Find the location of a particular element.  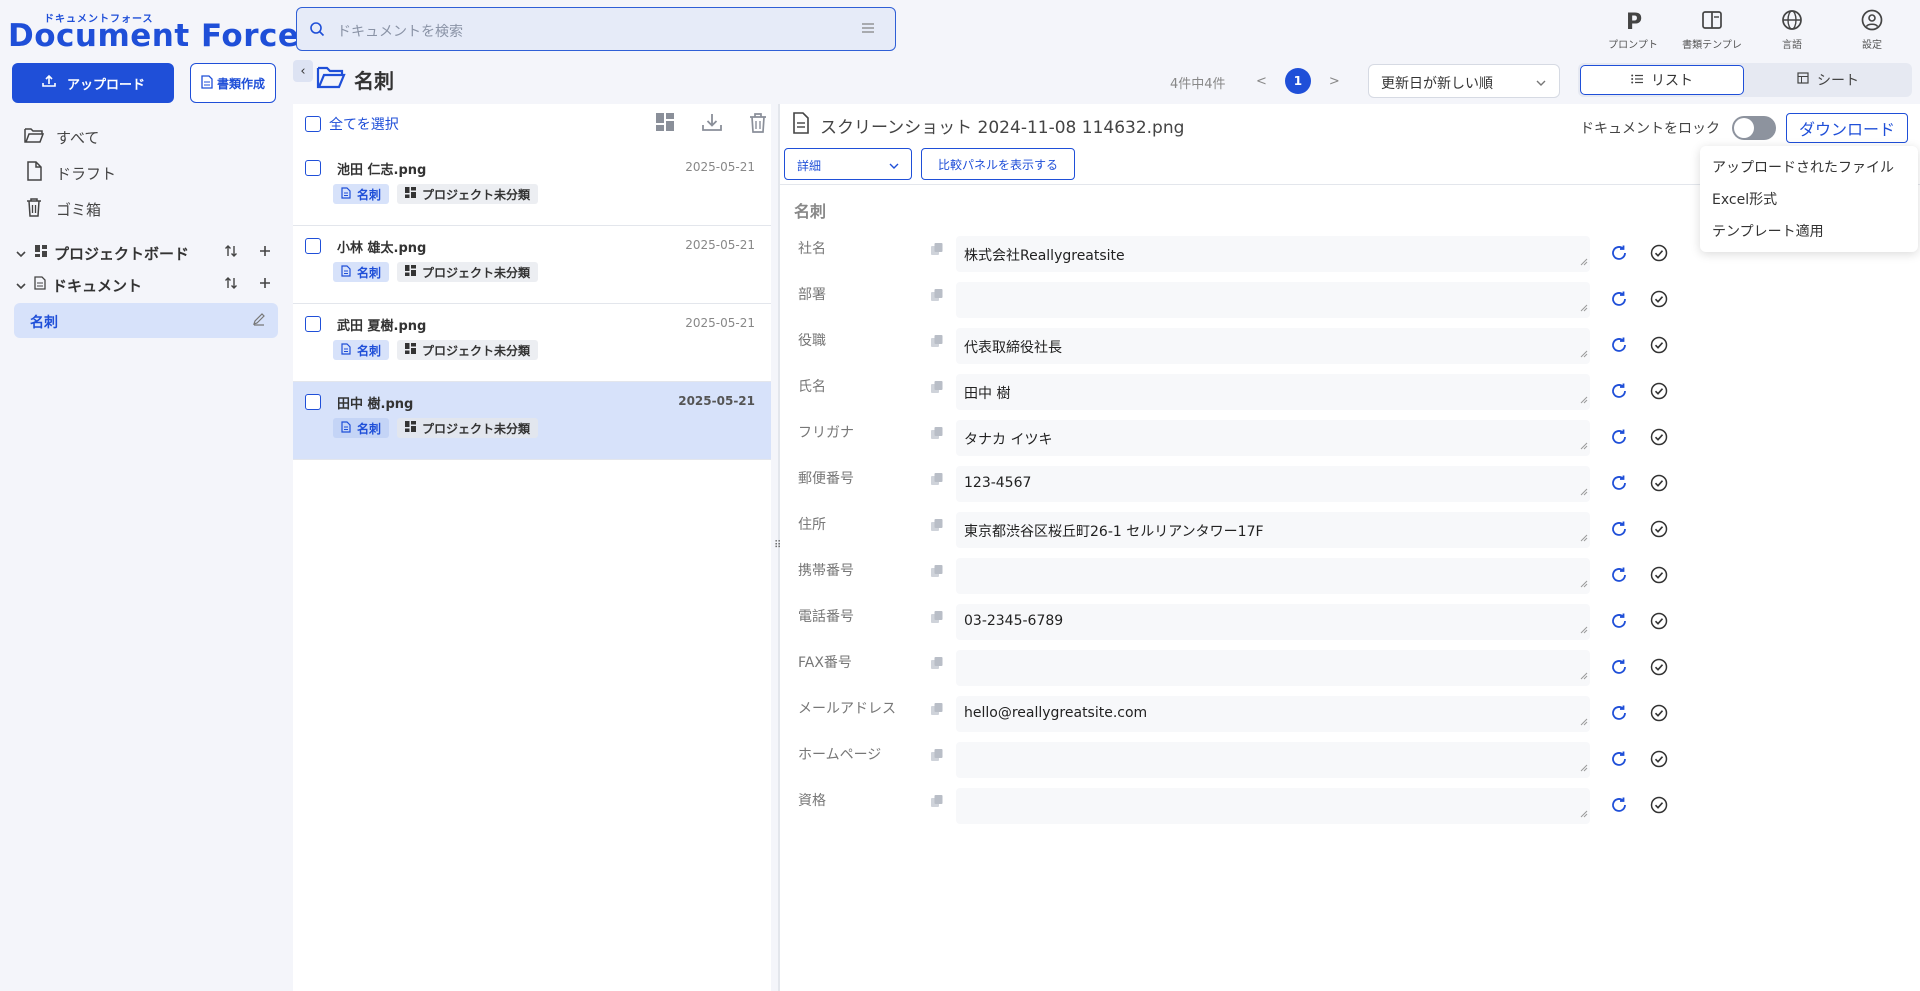

create-document-button: 書類作成 is located at coordinates (233, 83).